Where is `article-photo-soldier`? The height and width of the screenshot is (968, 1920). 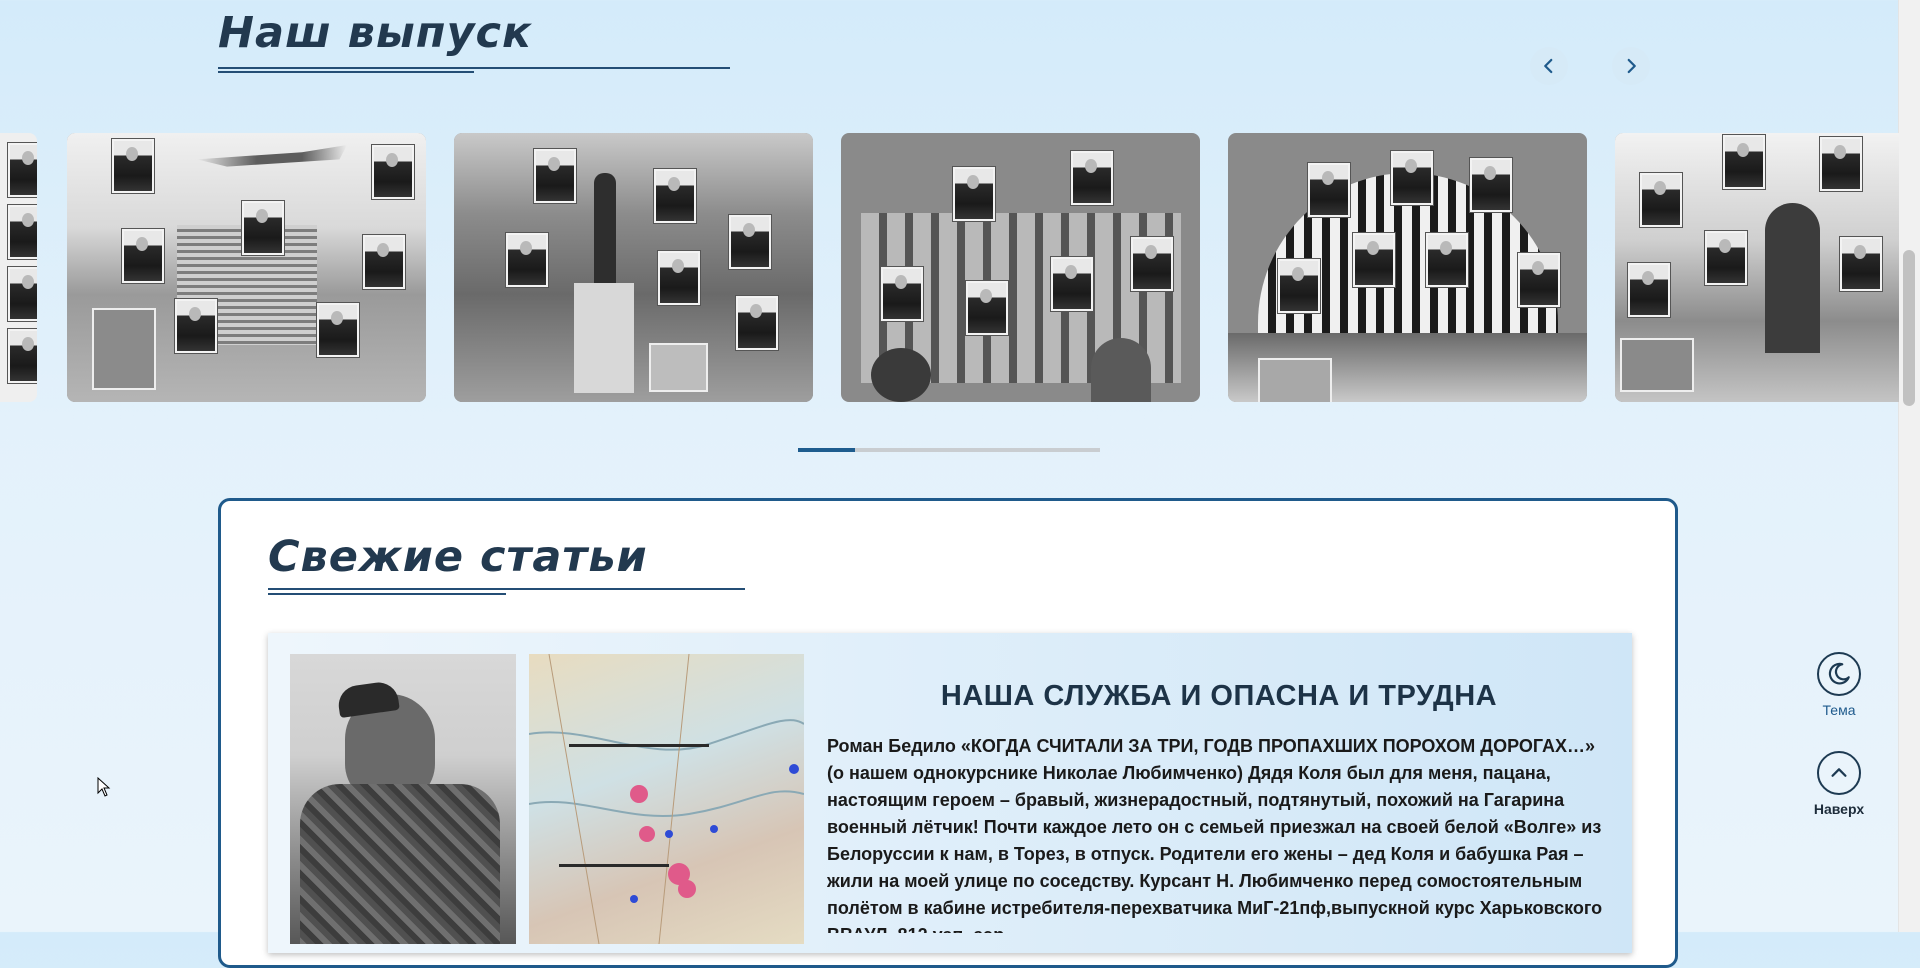
article-photo-soldier is located at coordinates (403, 799).